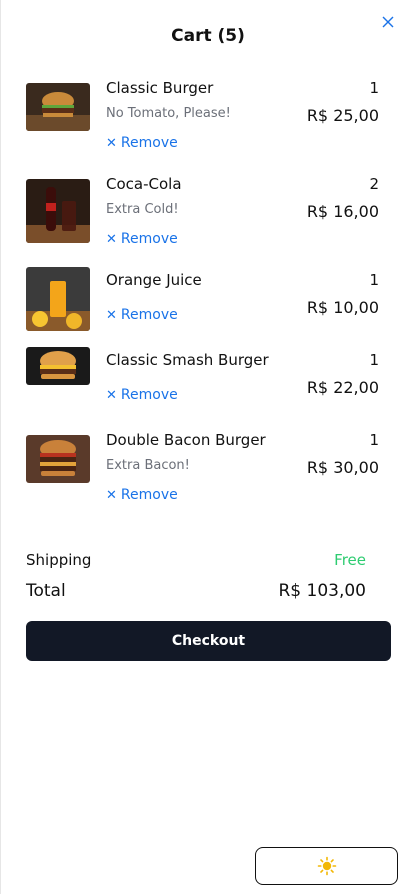  What do you see at coordinates (142, 209) in the screenshot?
I see `item-note: Extra Cold!` at bounding box center [142, 209].